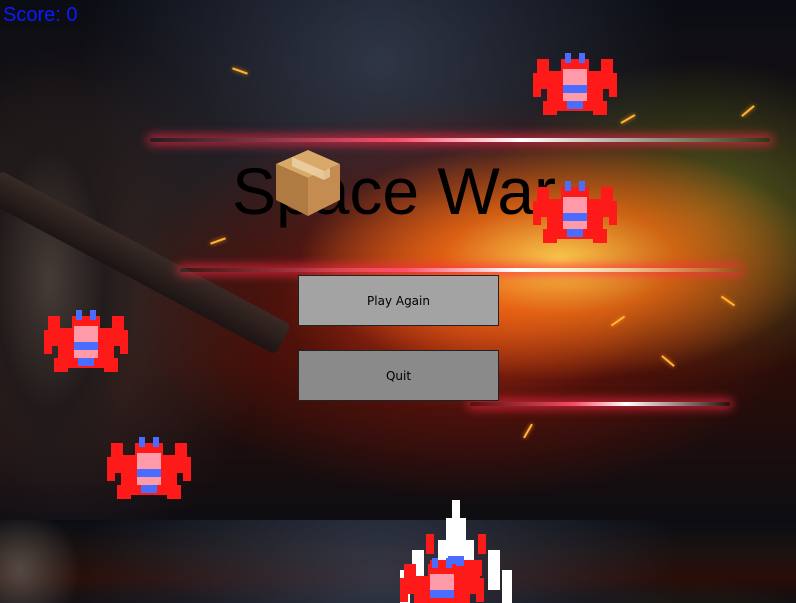 The image size is (796, 603). I want to click on play-again-button: Play Again, so click(398, 300).